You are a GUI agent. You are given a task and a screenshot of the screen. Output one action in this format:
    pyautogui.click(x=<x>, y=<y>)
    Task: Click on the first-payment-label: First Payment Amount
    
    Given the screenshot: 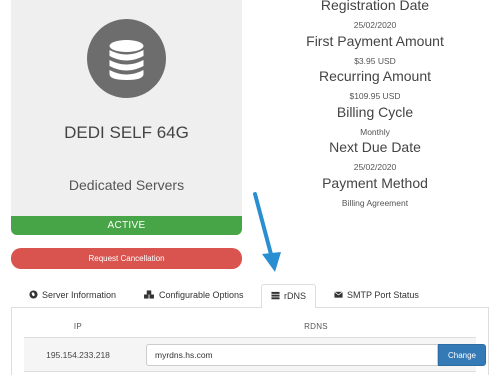 What is the action you would take?
    pyautogui.click(x=375, y=41)
    